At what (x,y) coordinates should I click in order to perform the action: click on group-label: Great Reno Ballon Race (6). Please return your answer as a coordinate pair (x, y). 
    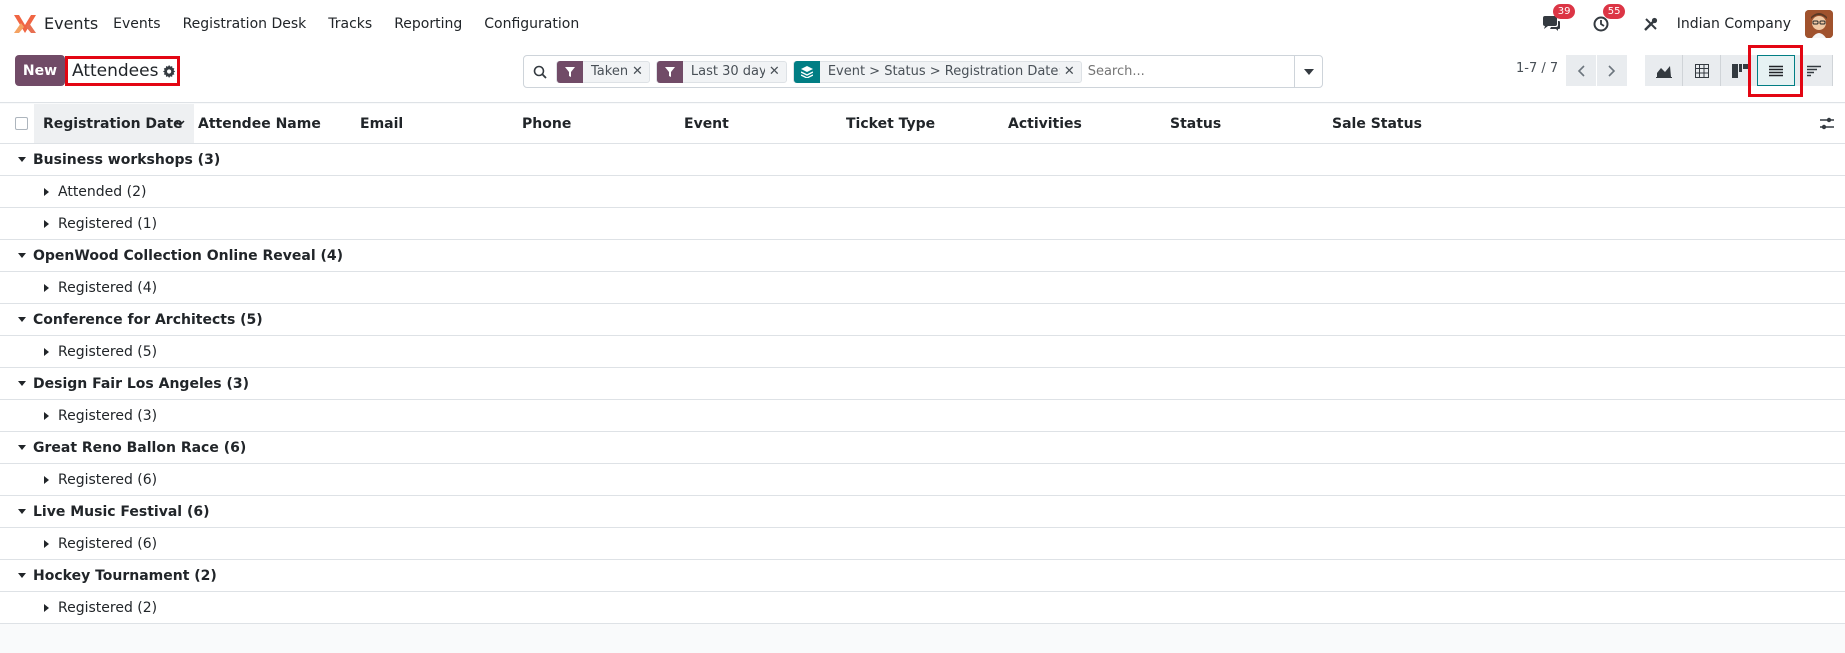
    Looking at the image, I should click on (140, 447).